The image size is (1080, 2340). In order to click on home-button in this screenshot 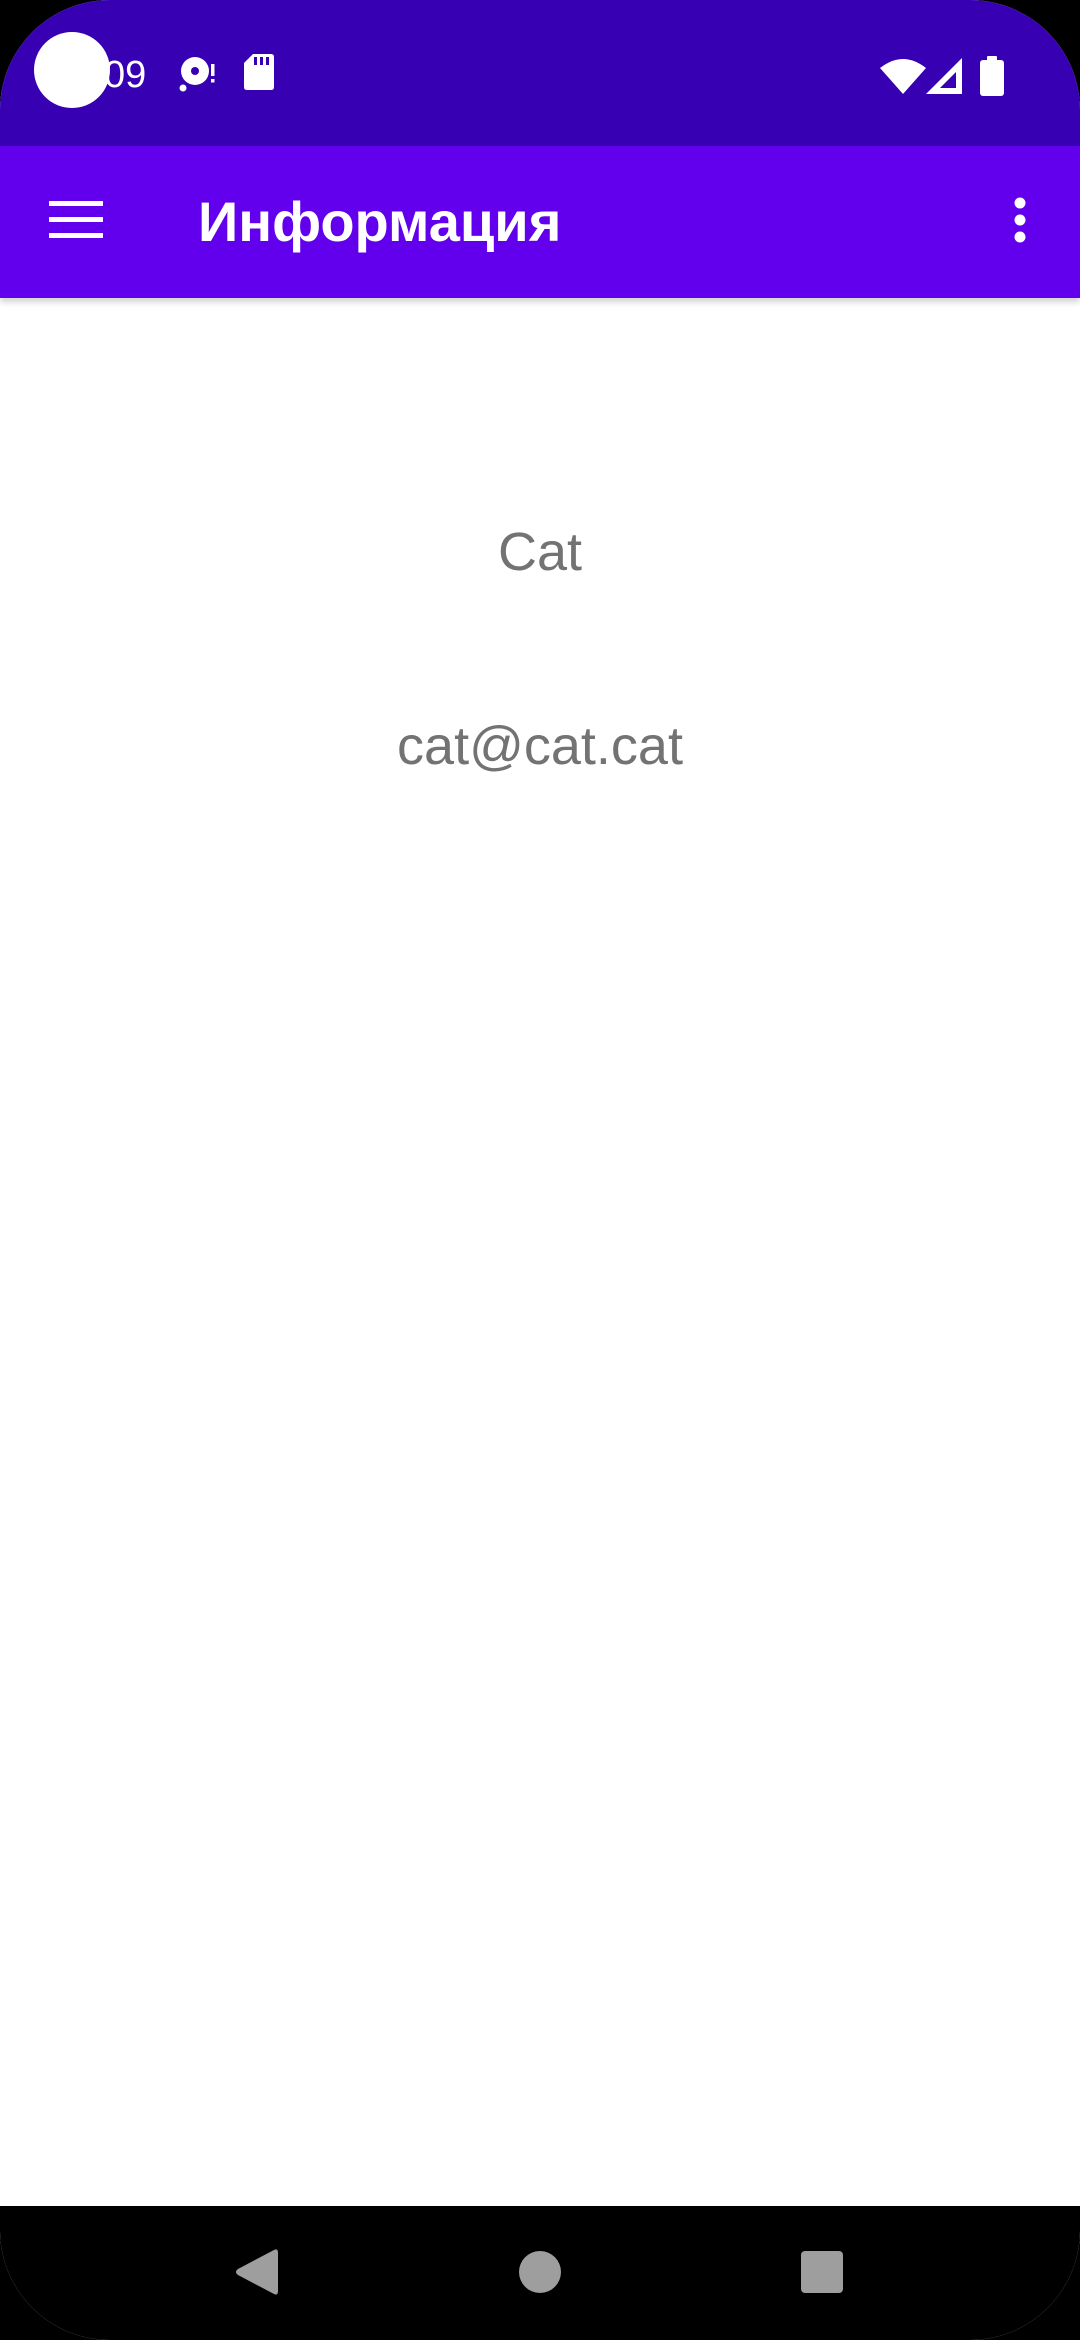, I will do `click(540, 2274)`.